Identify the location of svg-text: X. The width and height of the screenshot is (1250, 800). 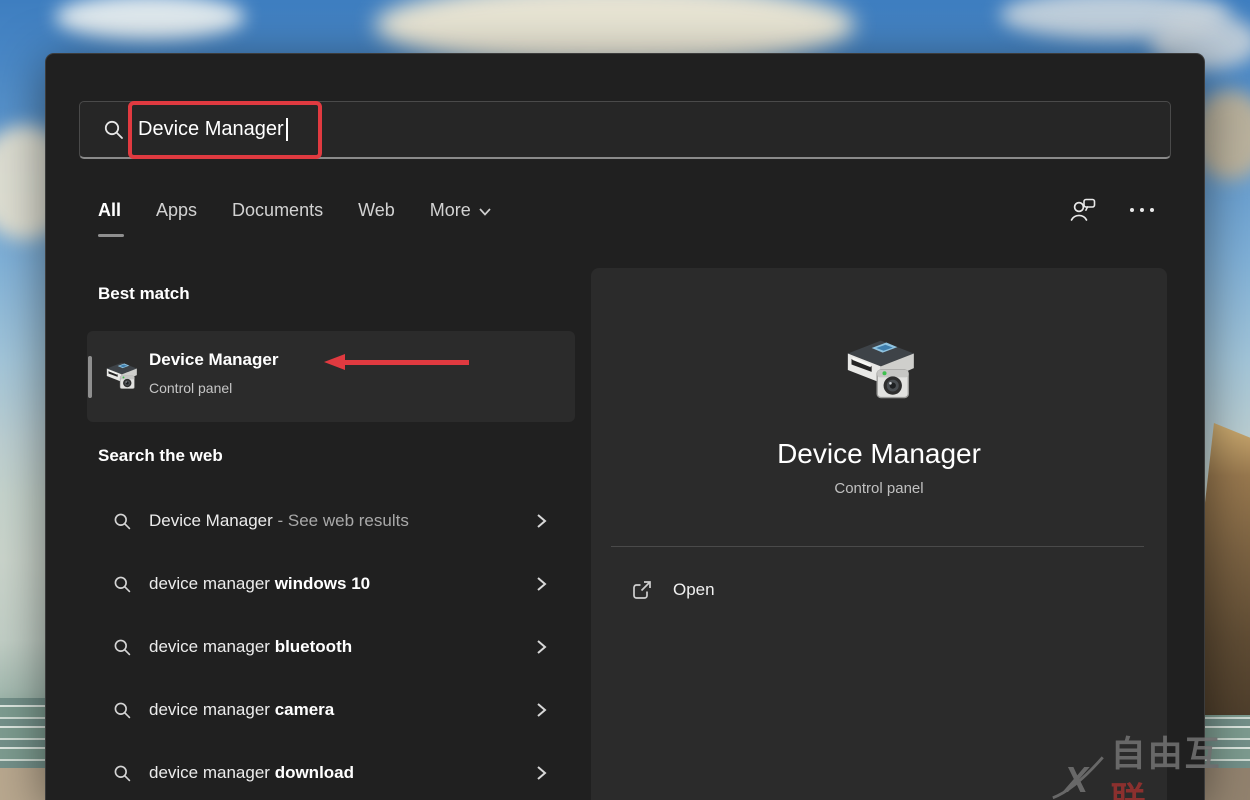
(1076, 780).